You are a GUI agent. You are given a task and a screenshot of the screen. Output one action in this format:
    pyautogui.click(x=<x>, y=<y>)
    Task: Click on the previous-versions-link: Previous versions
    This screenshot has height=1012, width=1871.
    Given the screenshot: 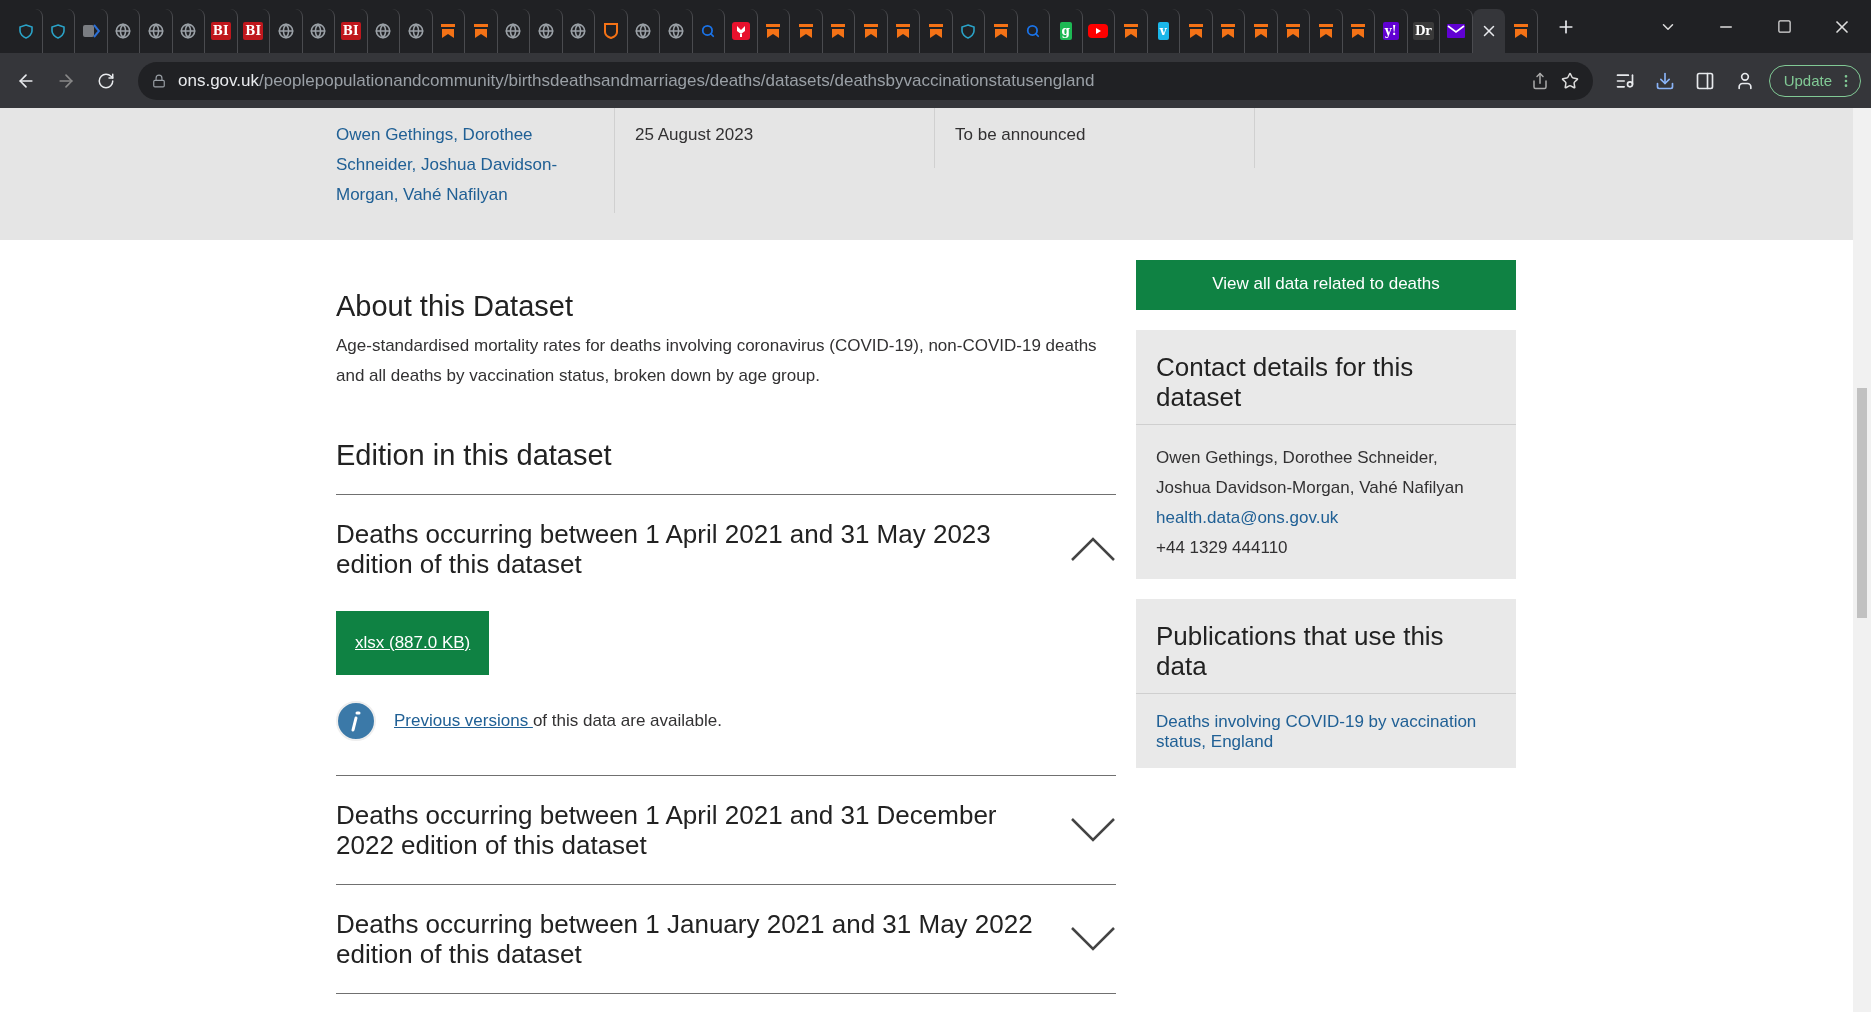 What is the action you would take?
    pyautogui.click(x=463, y=720)
    